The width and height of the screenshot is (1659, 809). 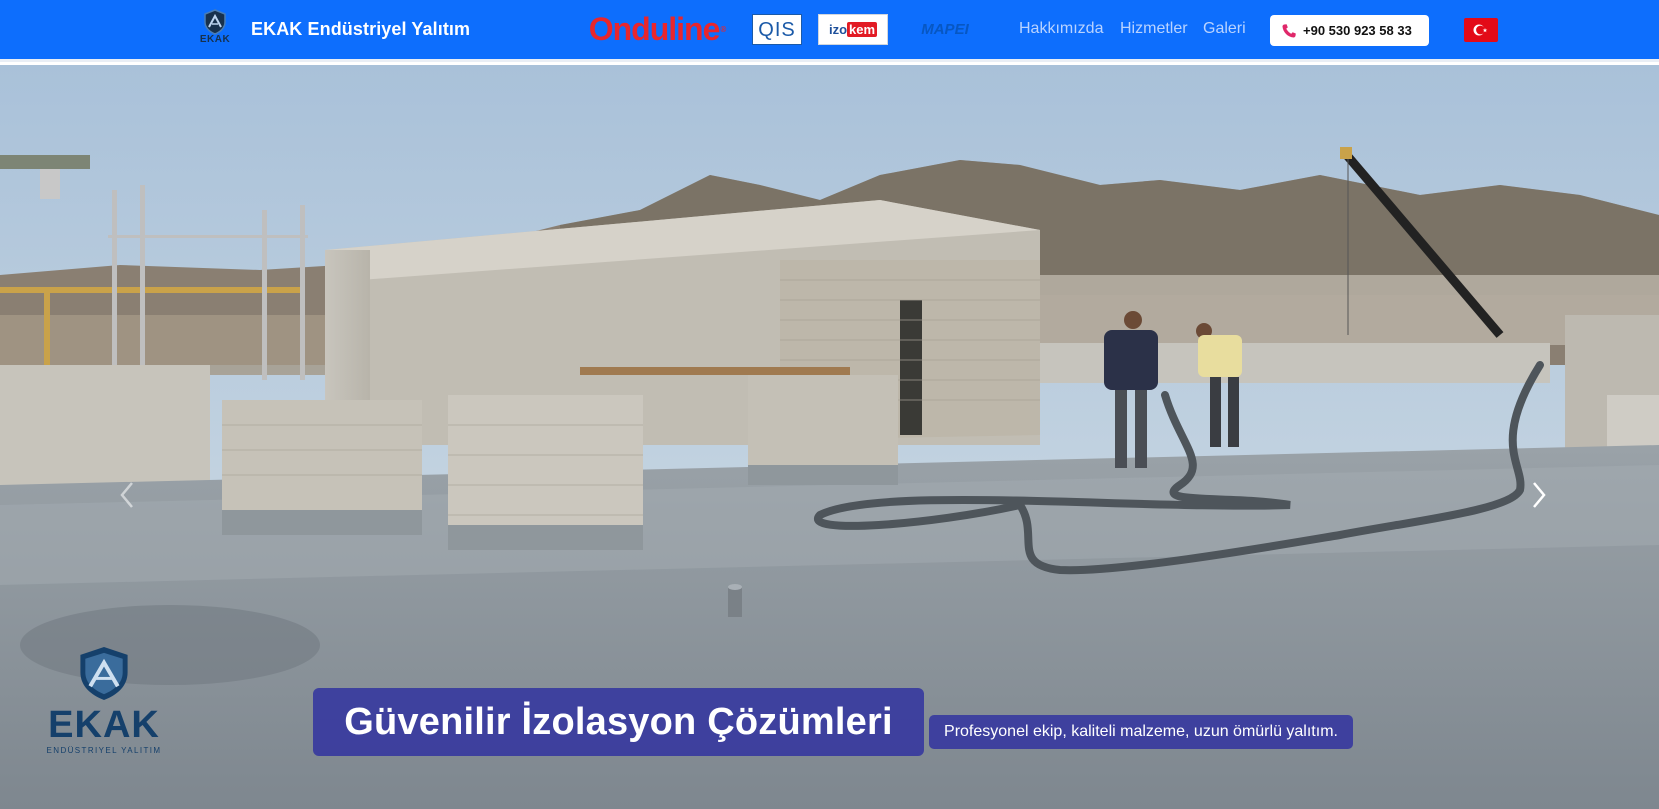 What do you see at coordinates (862, 29) in the screenshot?
I see `izokem-wordmark-b: kem` at bounding box center [862, 29].